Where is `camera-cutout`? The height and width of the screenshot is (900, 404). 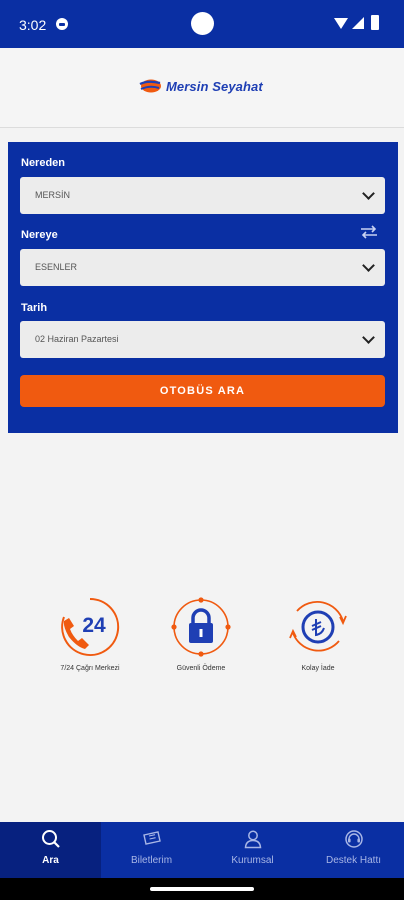
camera-cutout is located at coordinates (202, 23).